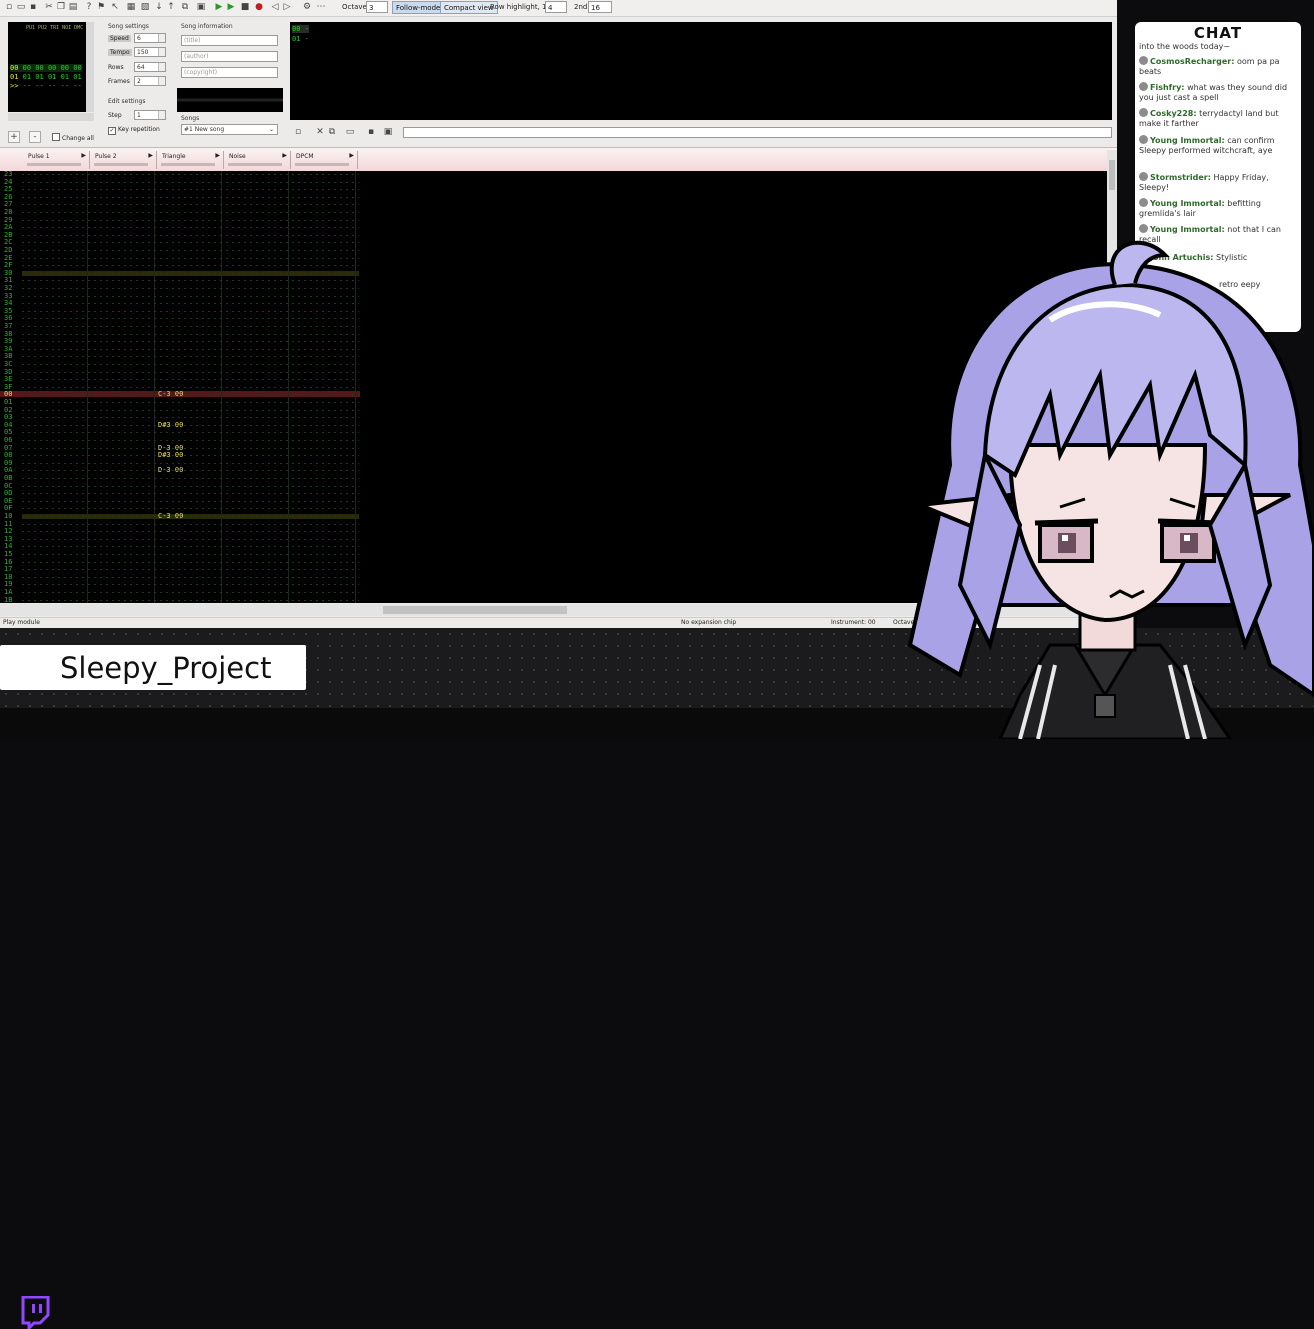 The height and width of the screenshot is (1329, 1314). I want to click on rows-label: Rows, so click(116, 67).